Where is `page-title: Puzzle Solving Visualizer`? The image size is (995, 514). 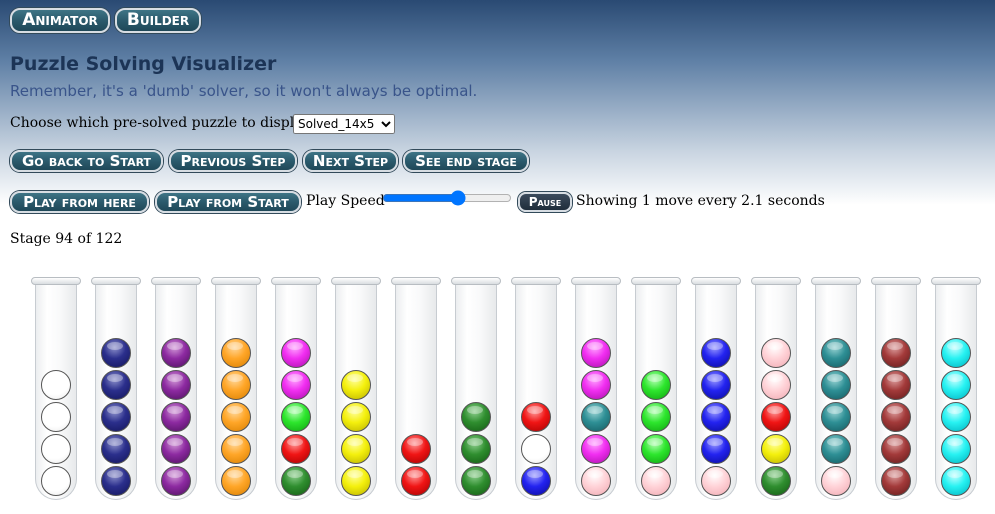 page-title: Puzzle Solving Visualizer is located at coordinates (143, 64).